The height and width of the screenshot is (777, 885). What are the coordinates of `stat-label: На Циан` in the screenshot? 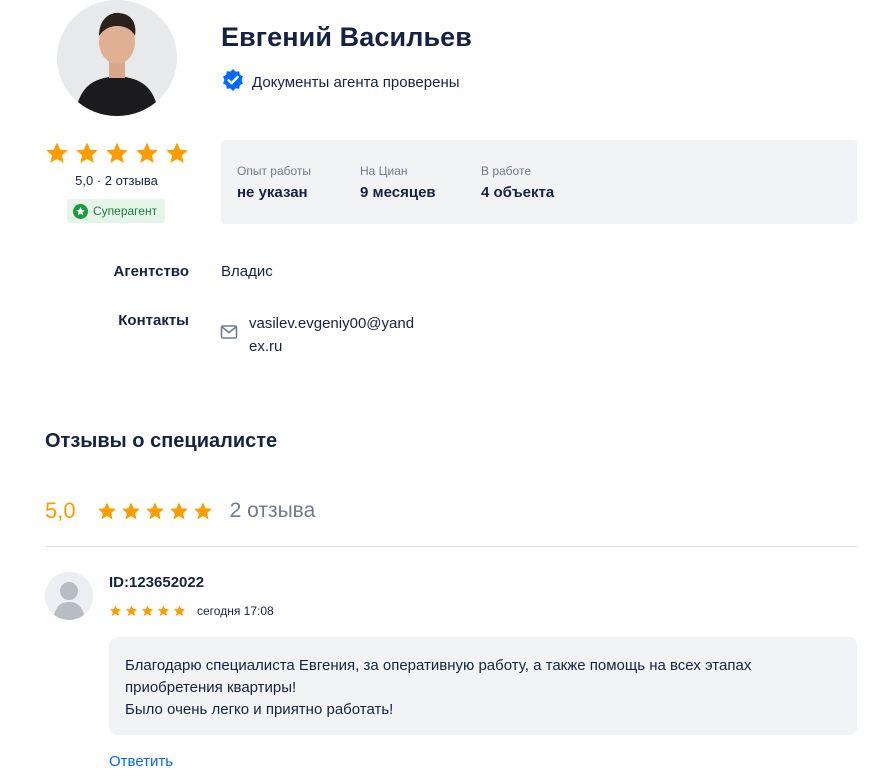 It's located at (384, 171).